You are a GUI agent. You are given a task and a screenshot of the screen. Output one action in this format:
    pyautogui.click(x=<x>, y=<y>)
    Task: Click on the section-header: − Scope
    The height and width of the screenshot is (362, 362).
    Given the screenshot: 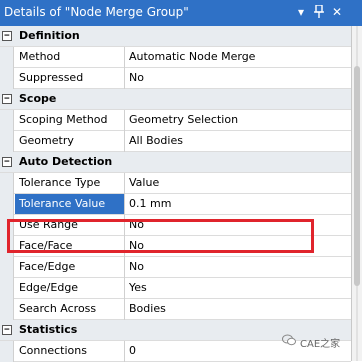 What is the action you would take?
    pyautogui.click(x=175, y=99)
    